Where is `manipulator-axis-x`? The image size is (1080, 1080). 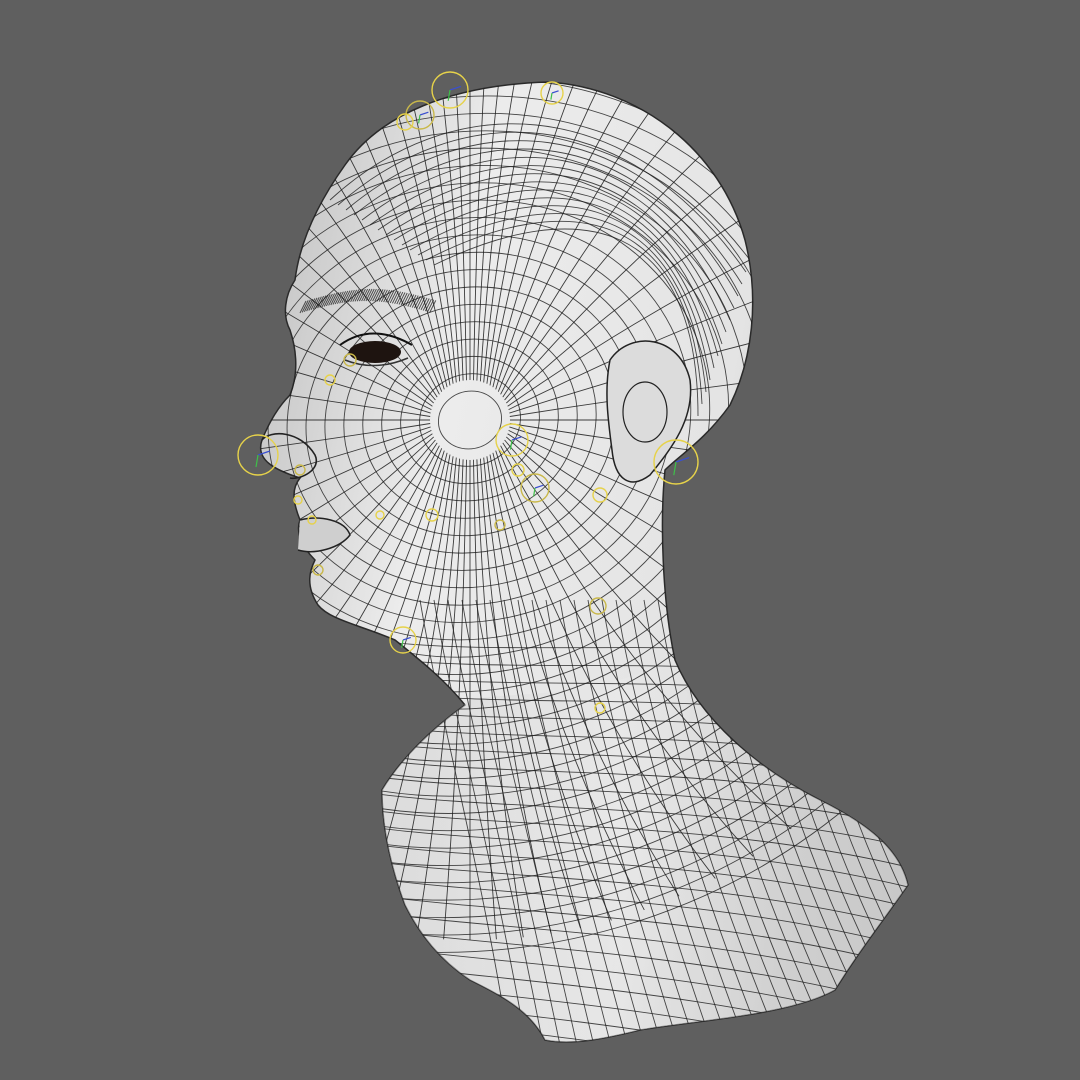 manipulator-axis-x is located at coordinates (455, 88).